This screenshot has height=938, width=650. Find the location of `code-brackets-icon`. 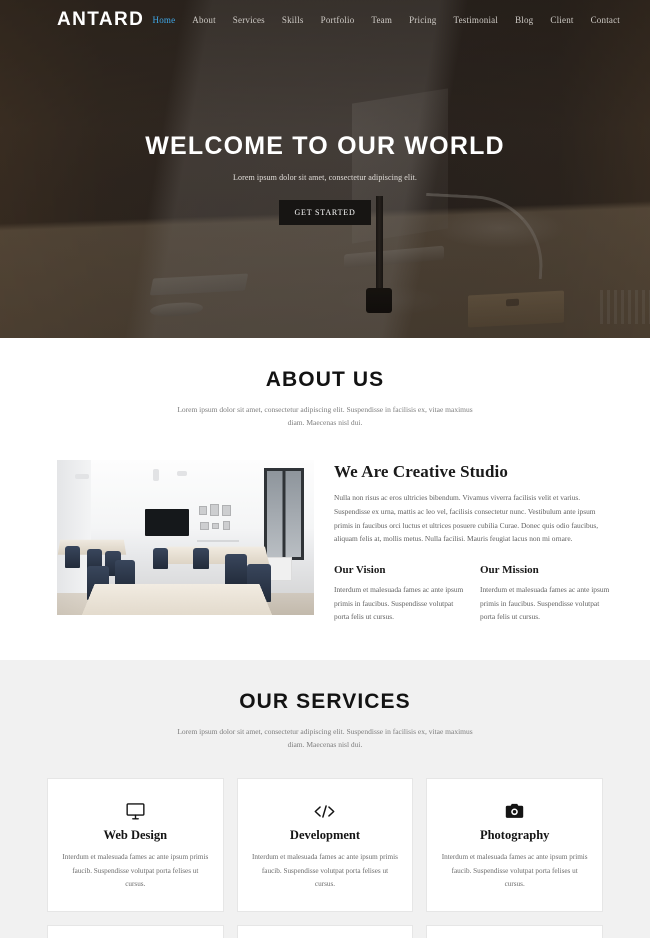

code-brackets-icon is located at coordinates (325, 811).